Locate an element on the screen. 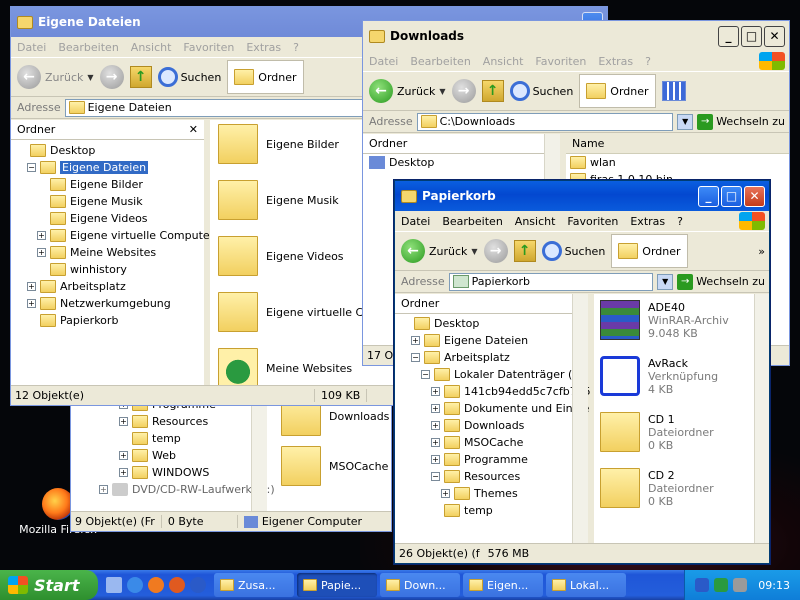  title-bar: Downloads _ □ ✕ is located at coordinates (576, 36).